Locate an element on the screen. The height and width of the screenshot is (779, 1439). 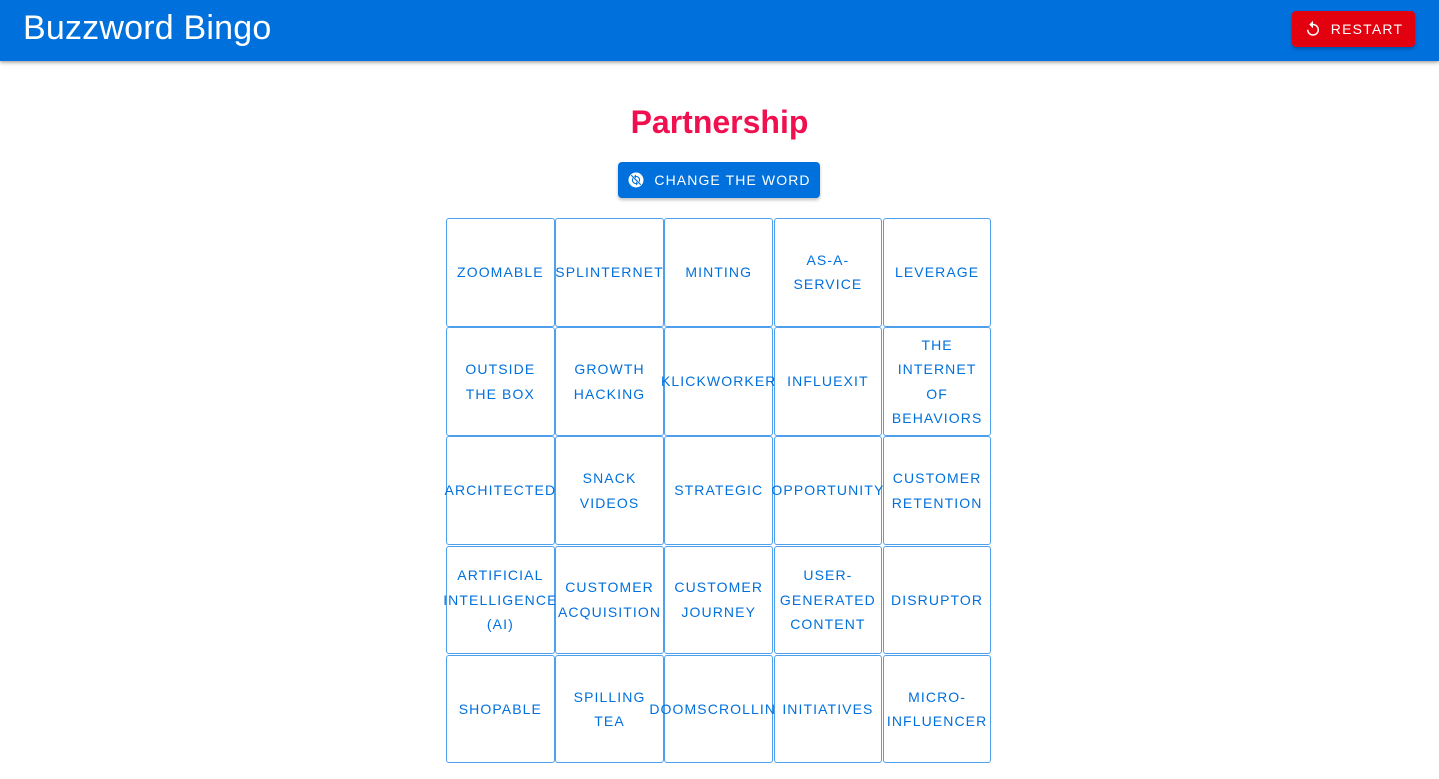
bingo-cell: Architected is located at coordinates (500, 491).